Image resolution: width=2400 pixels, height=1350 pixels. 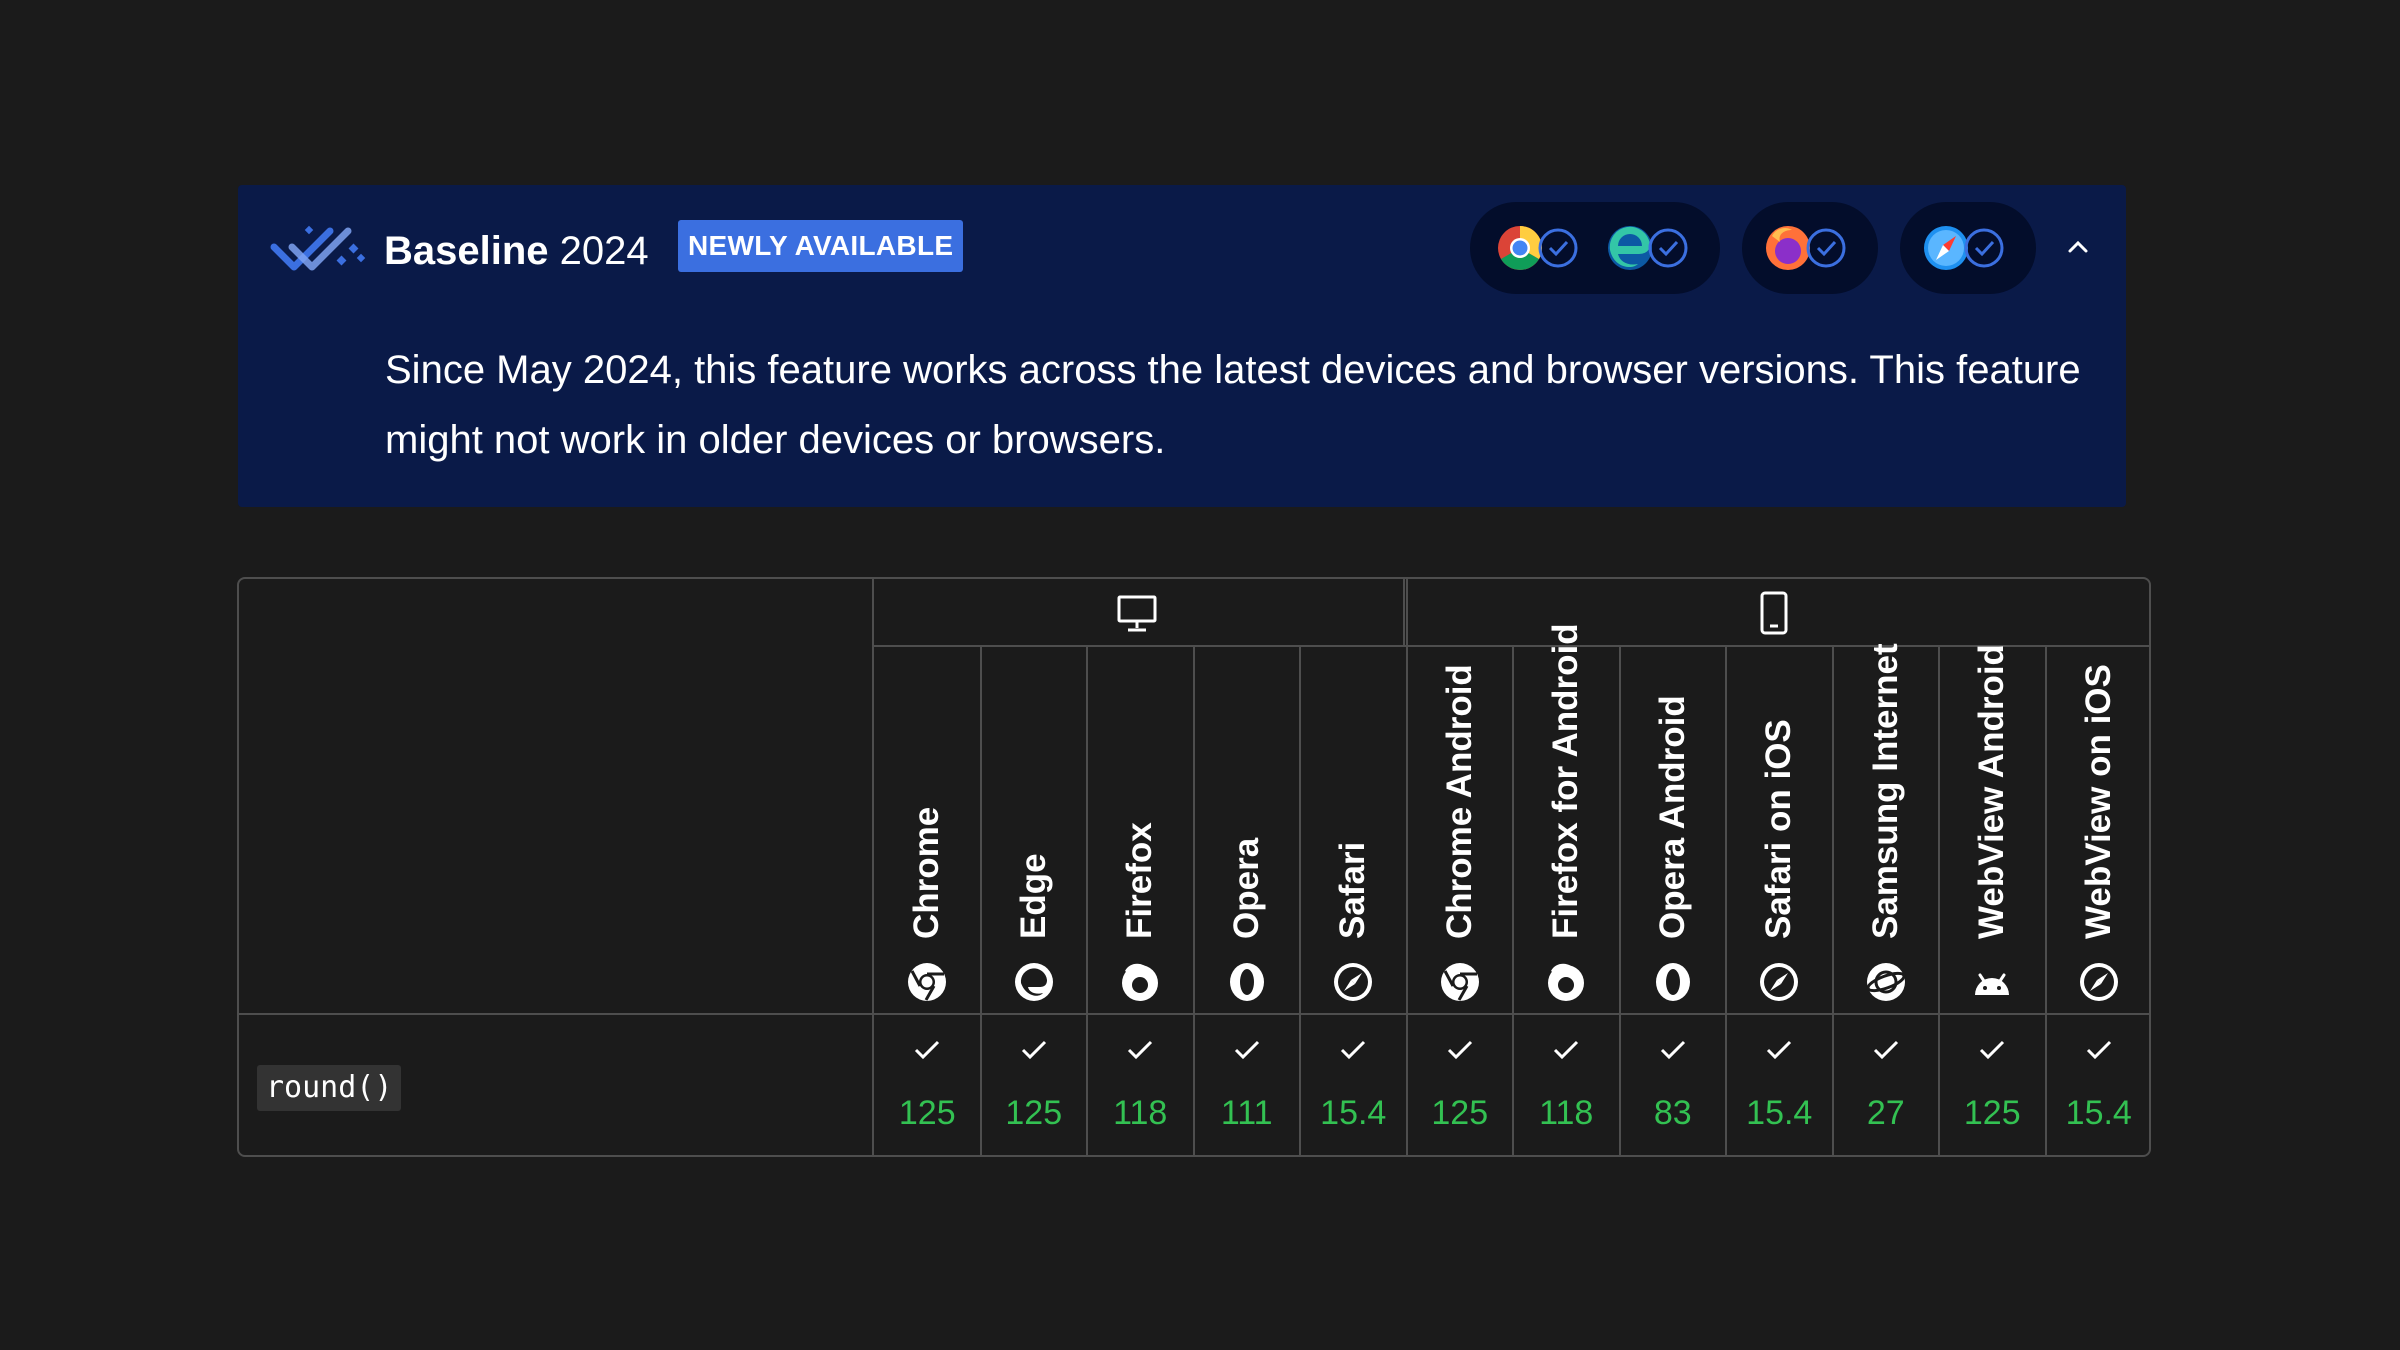 What do you see at coordinates (1353, 831) in the screenshot?
I see `browser-header-safari: Safari` at bounding box center [1353, 831].